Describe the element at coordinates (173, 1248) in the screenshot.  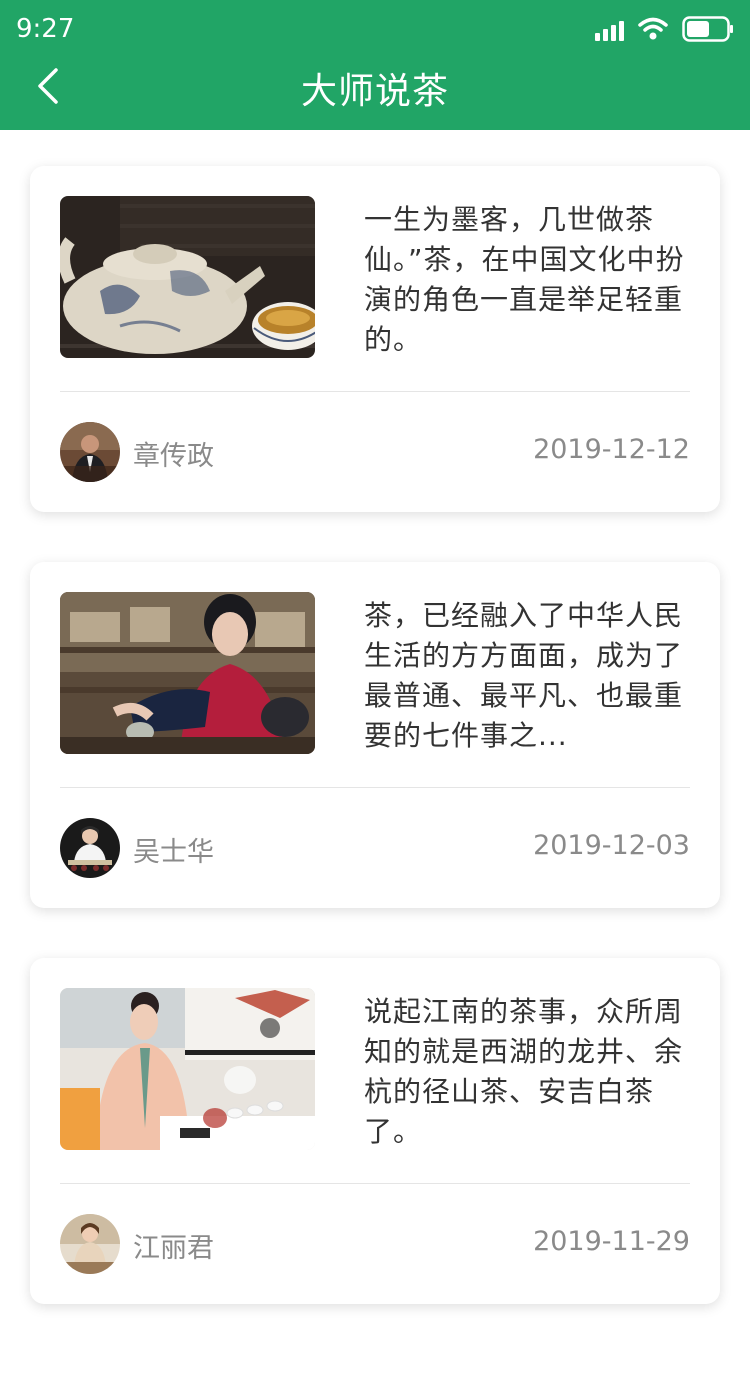
I see `author-name: 江丽君` at that location.